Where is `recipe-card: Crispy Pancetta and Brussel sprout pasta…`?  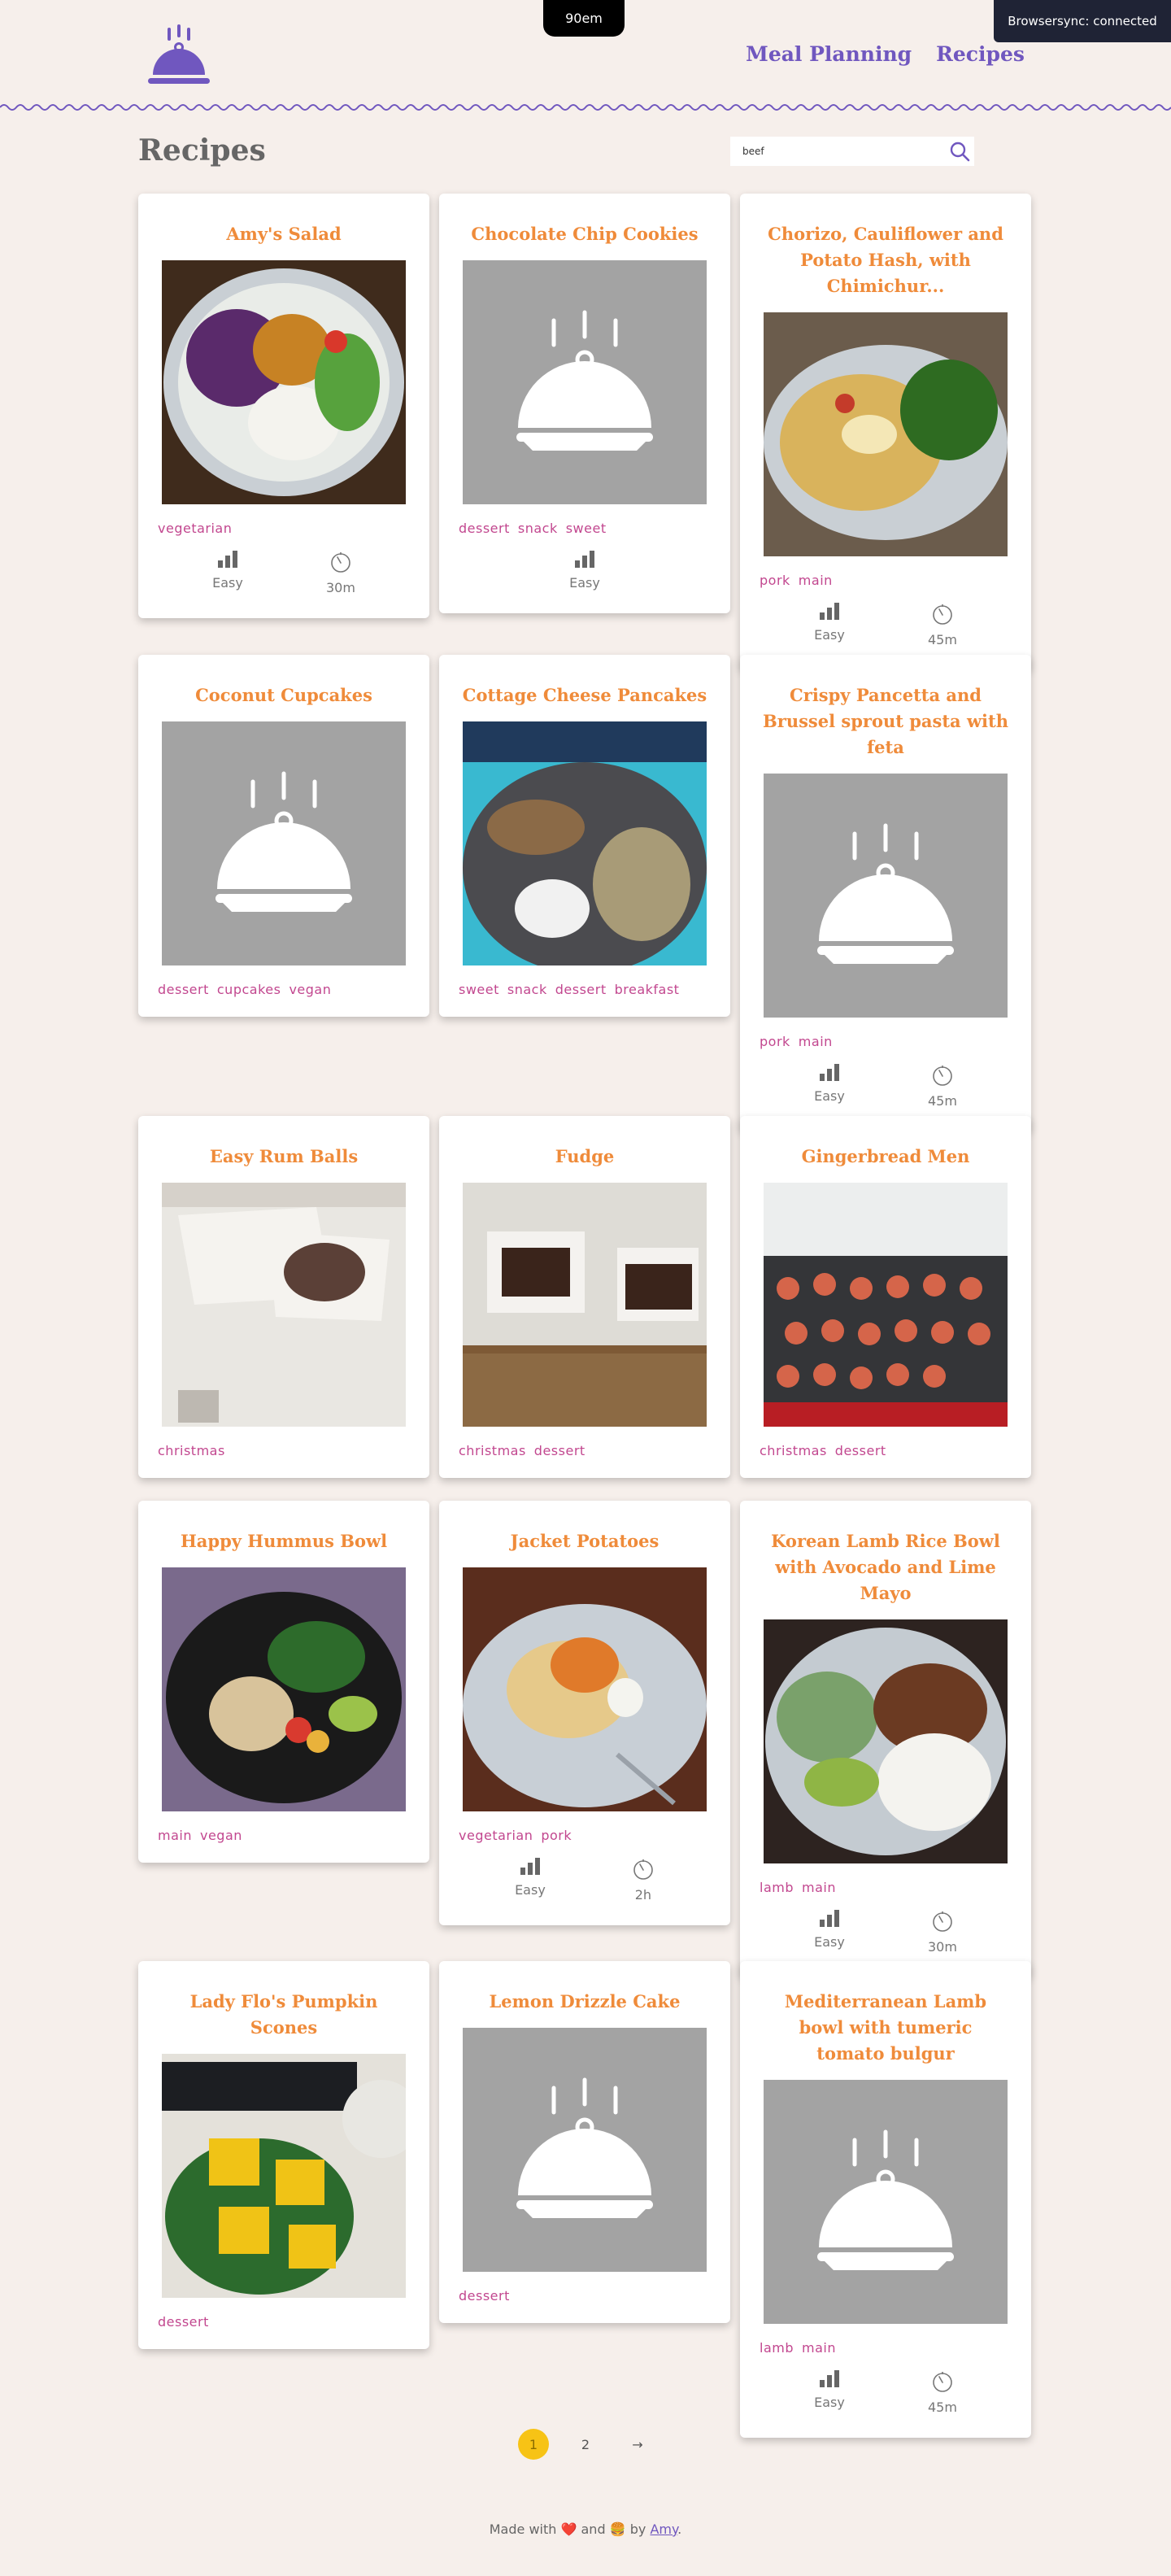 recipe-card: Crispy Pancetta and Brussel sprout pasta… is located at coordinates (886, 893).